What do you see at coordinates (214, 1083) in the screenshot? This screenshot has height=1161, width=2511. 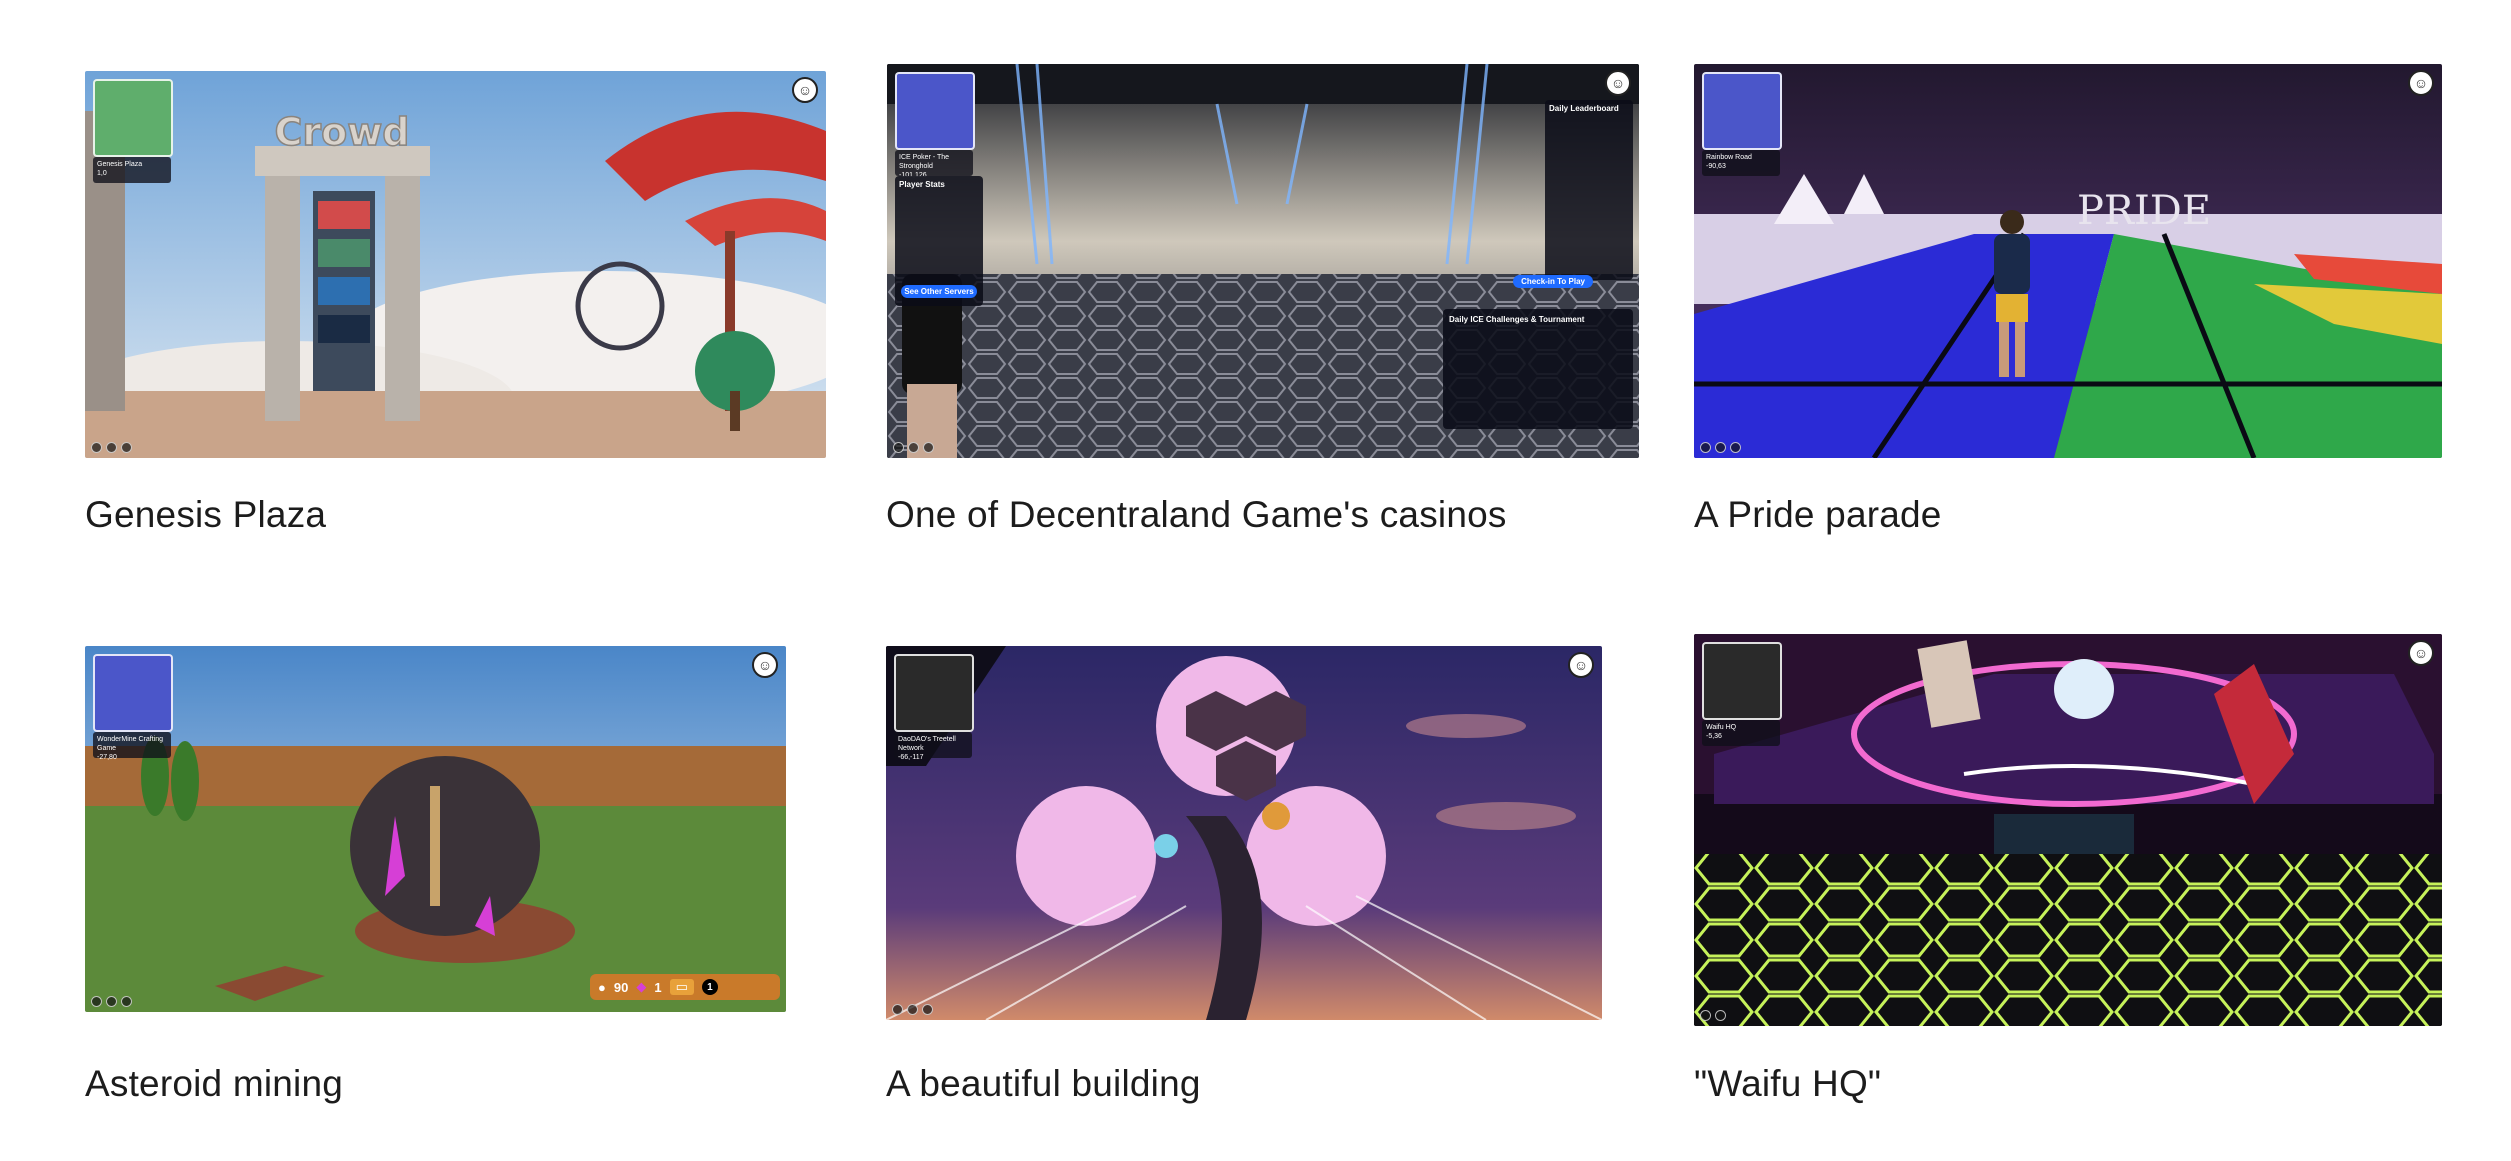 I see `caption-asteroid-mining: Asteroid mining` at bounding box center [214, 1083].